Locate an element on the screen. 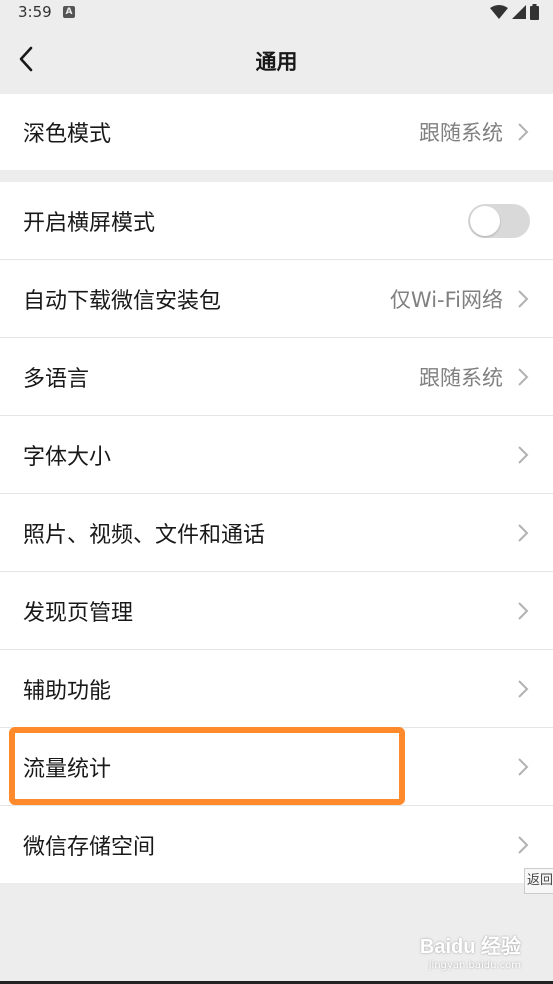 The height and width of the screenshot is (984, 553). language-value: 跟随系统 is located at coordinates (461, 377).